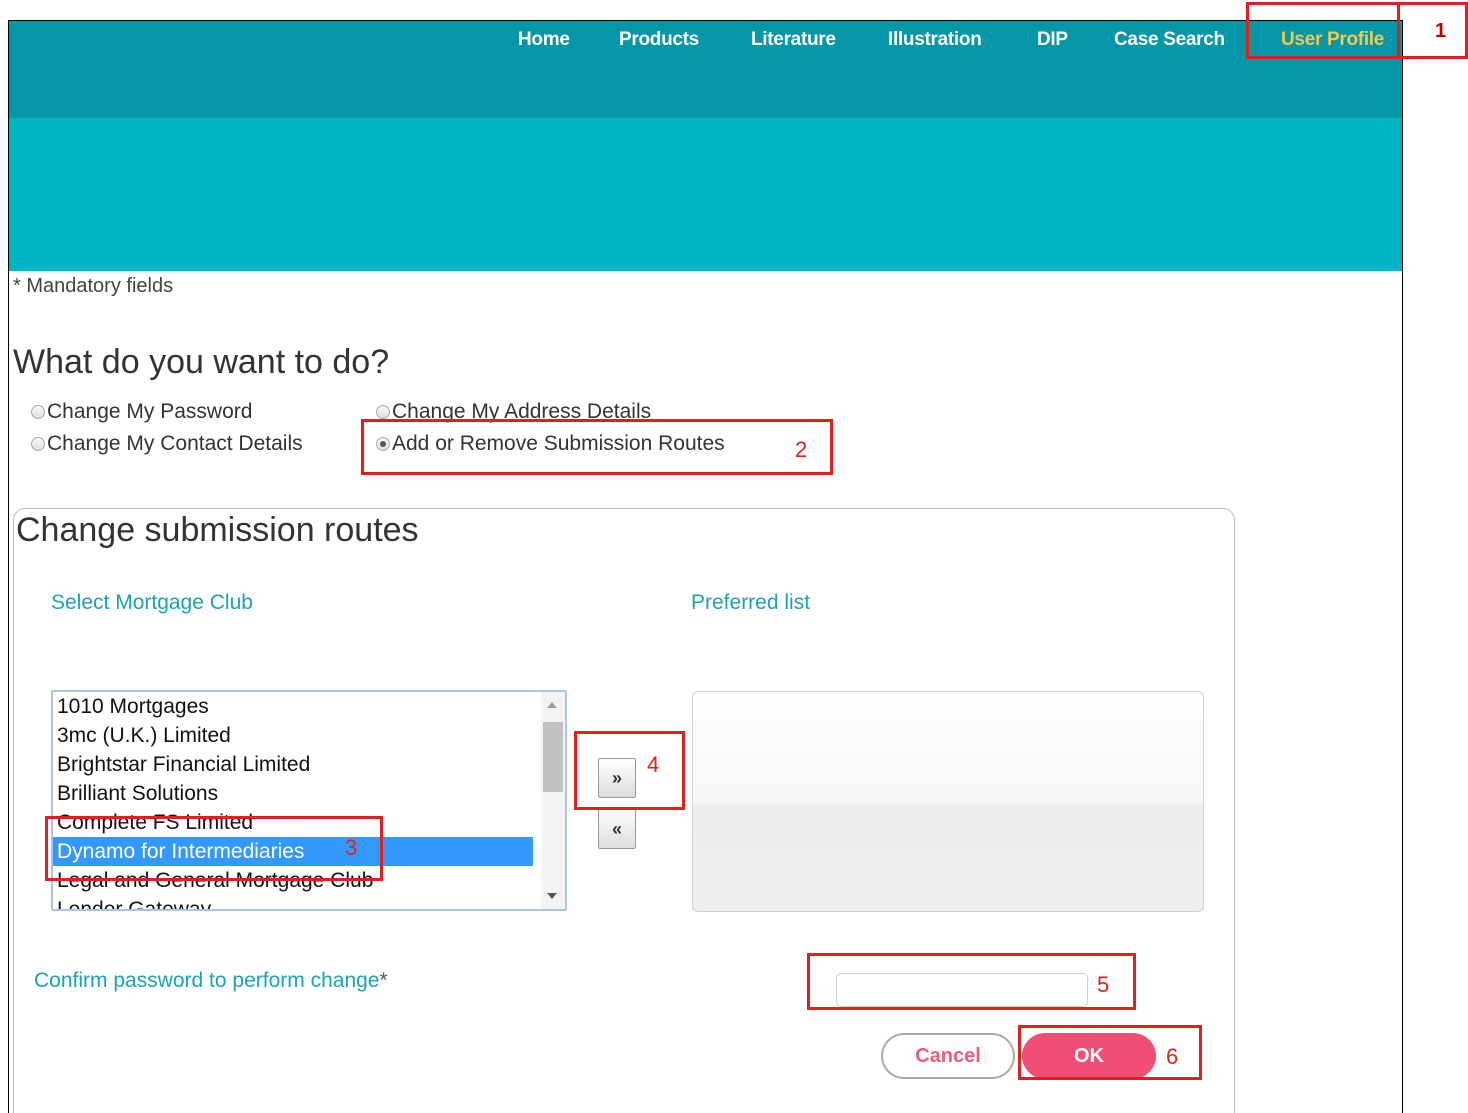 This screenshot has width=1468, height=1113. What do you see at coordinates (293, 851) in the screenshot?
I see `club-list-item: Dynamo for Intermediaries` at bounding box center [293, 851].